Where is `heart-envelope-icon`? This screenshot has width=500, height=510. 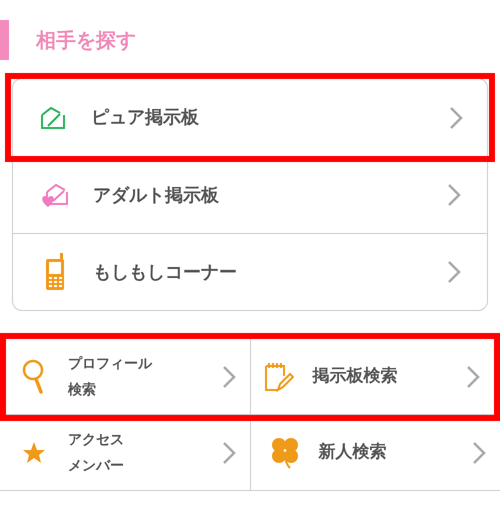
heart-envelope-icon is located at coordinates (55, 195).